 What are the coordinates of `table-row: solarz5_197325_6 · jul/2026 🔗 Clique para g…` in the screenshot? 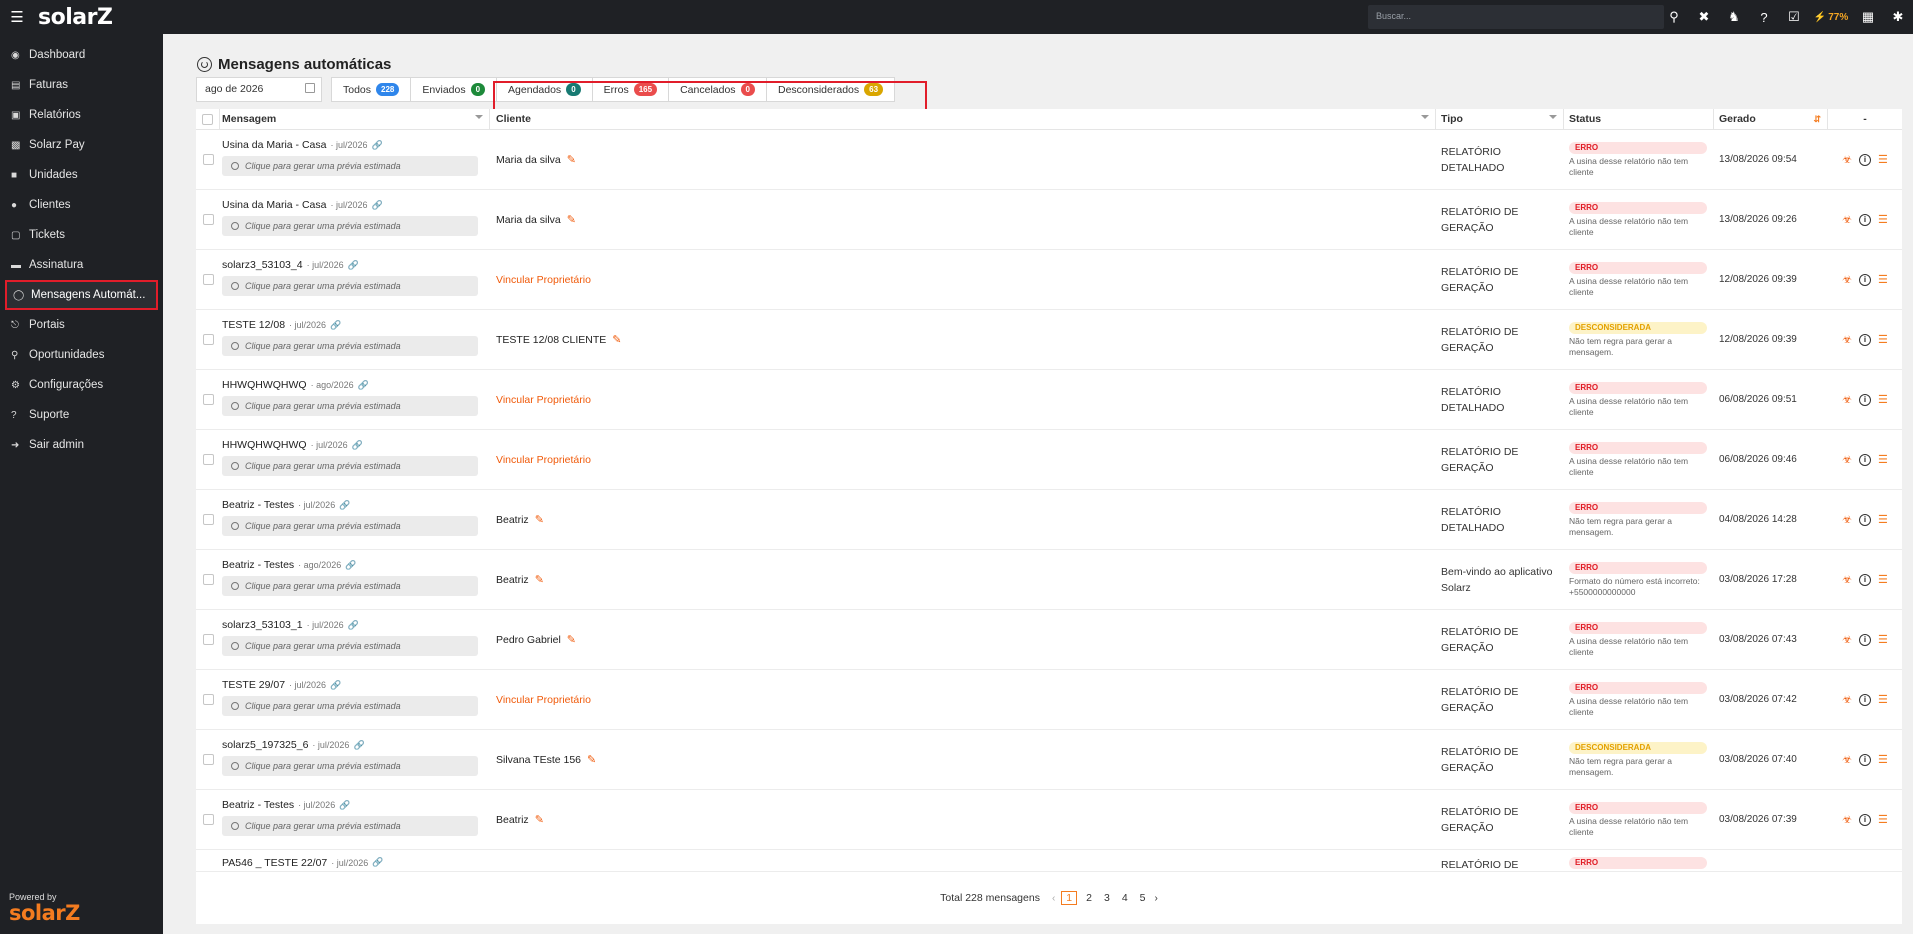 It's located at (1049, 760).